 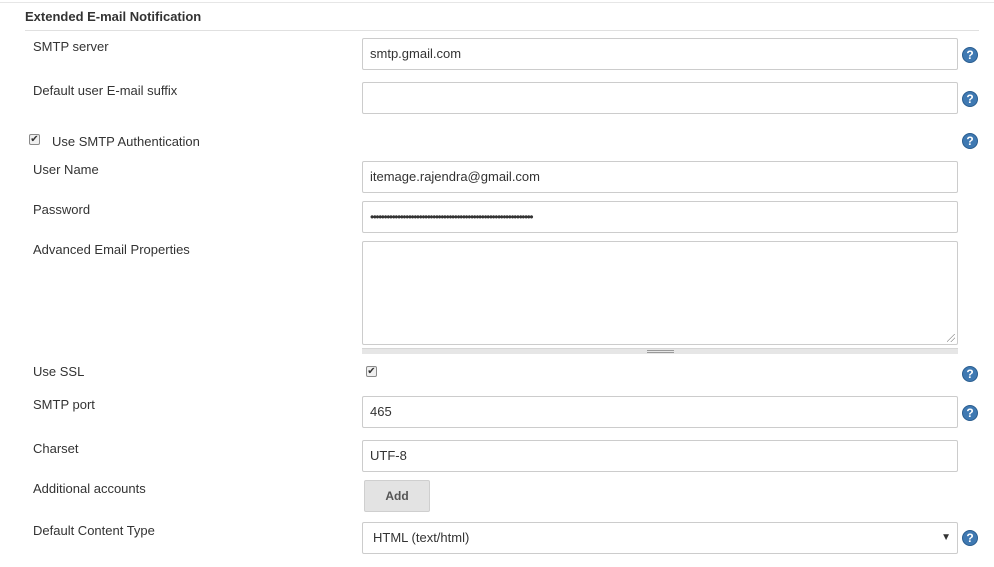 What do you see at coordinates (660, 412) in the screenshot?
I see `smtp-port-input: 465` at bounding box center [660, 412].